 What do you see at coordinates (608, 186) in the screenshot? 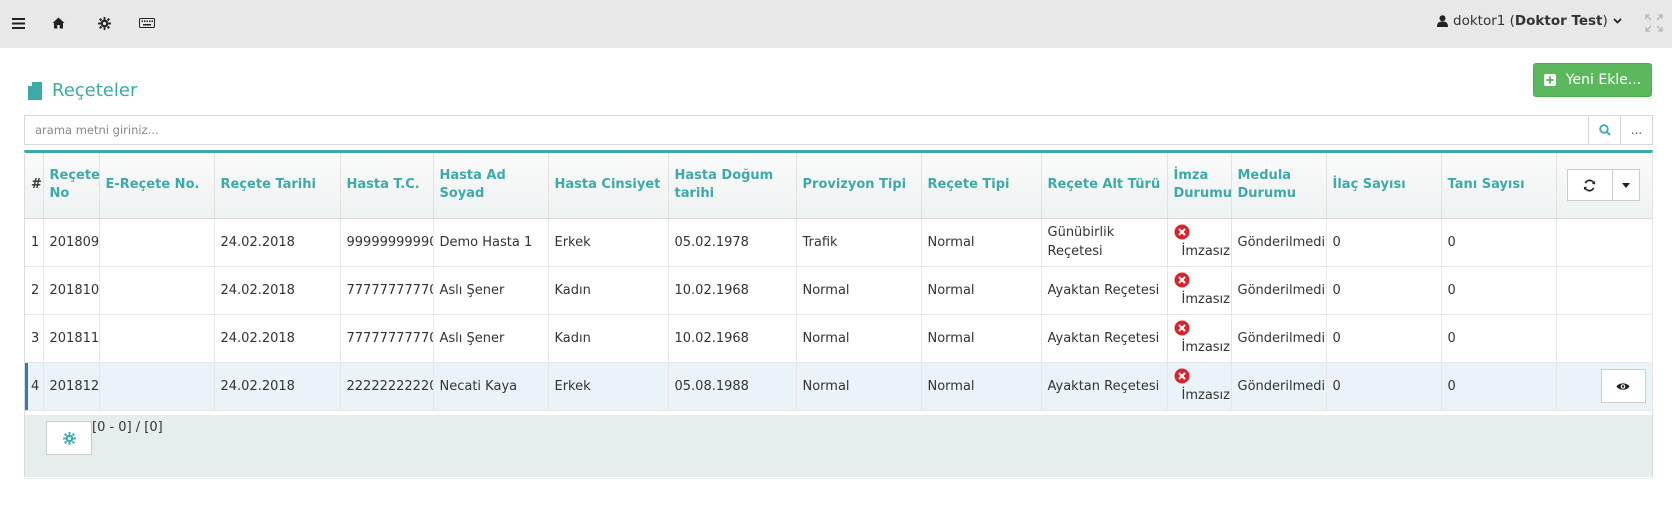
I see `col-header: Hasta Cinsiyet` at bounding box center [608, 186].